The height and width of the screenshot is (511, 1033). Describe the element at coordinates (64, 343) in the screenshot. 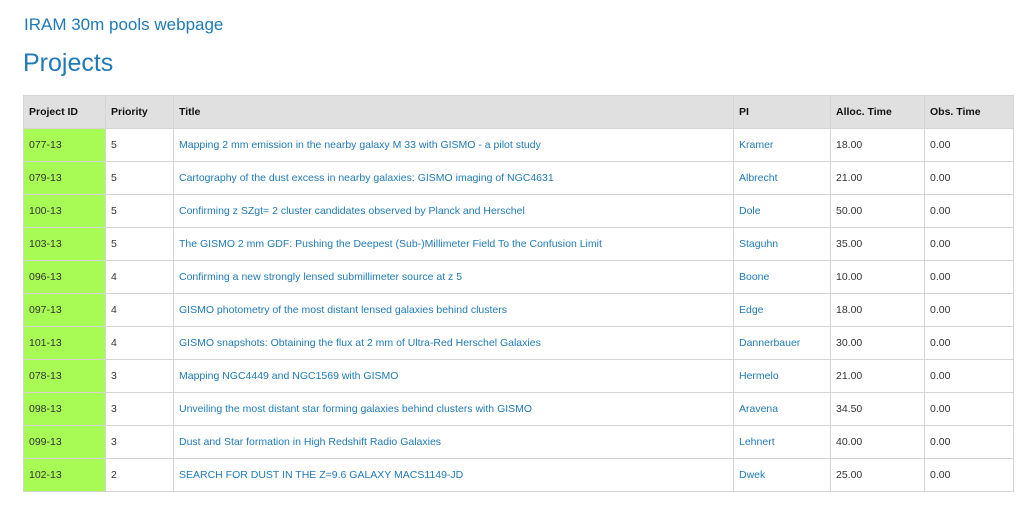

I see `project-id-cell: 101-13` at that location.